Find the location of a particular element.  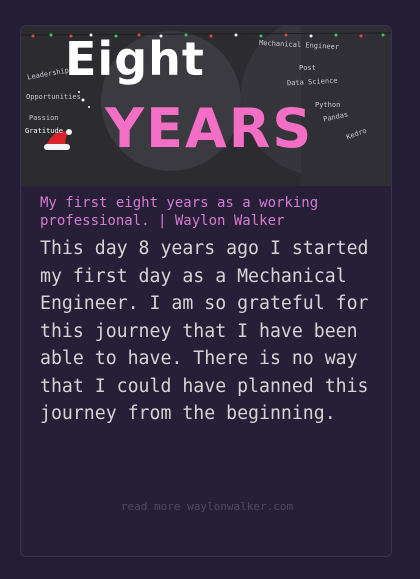

keyword-opportunities: Opportunities is located at coordinates (53, 97).